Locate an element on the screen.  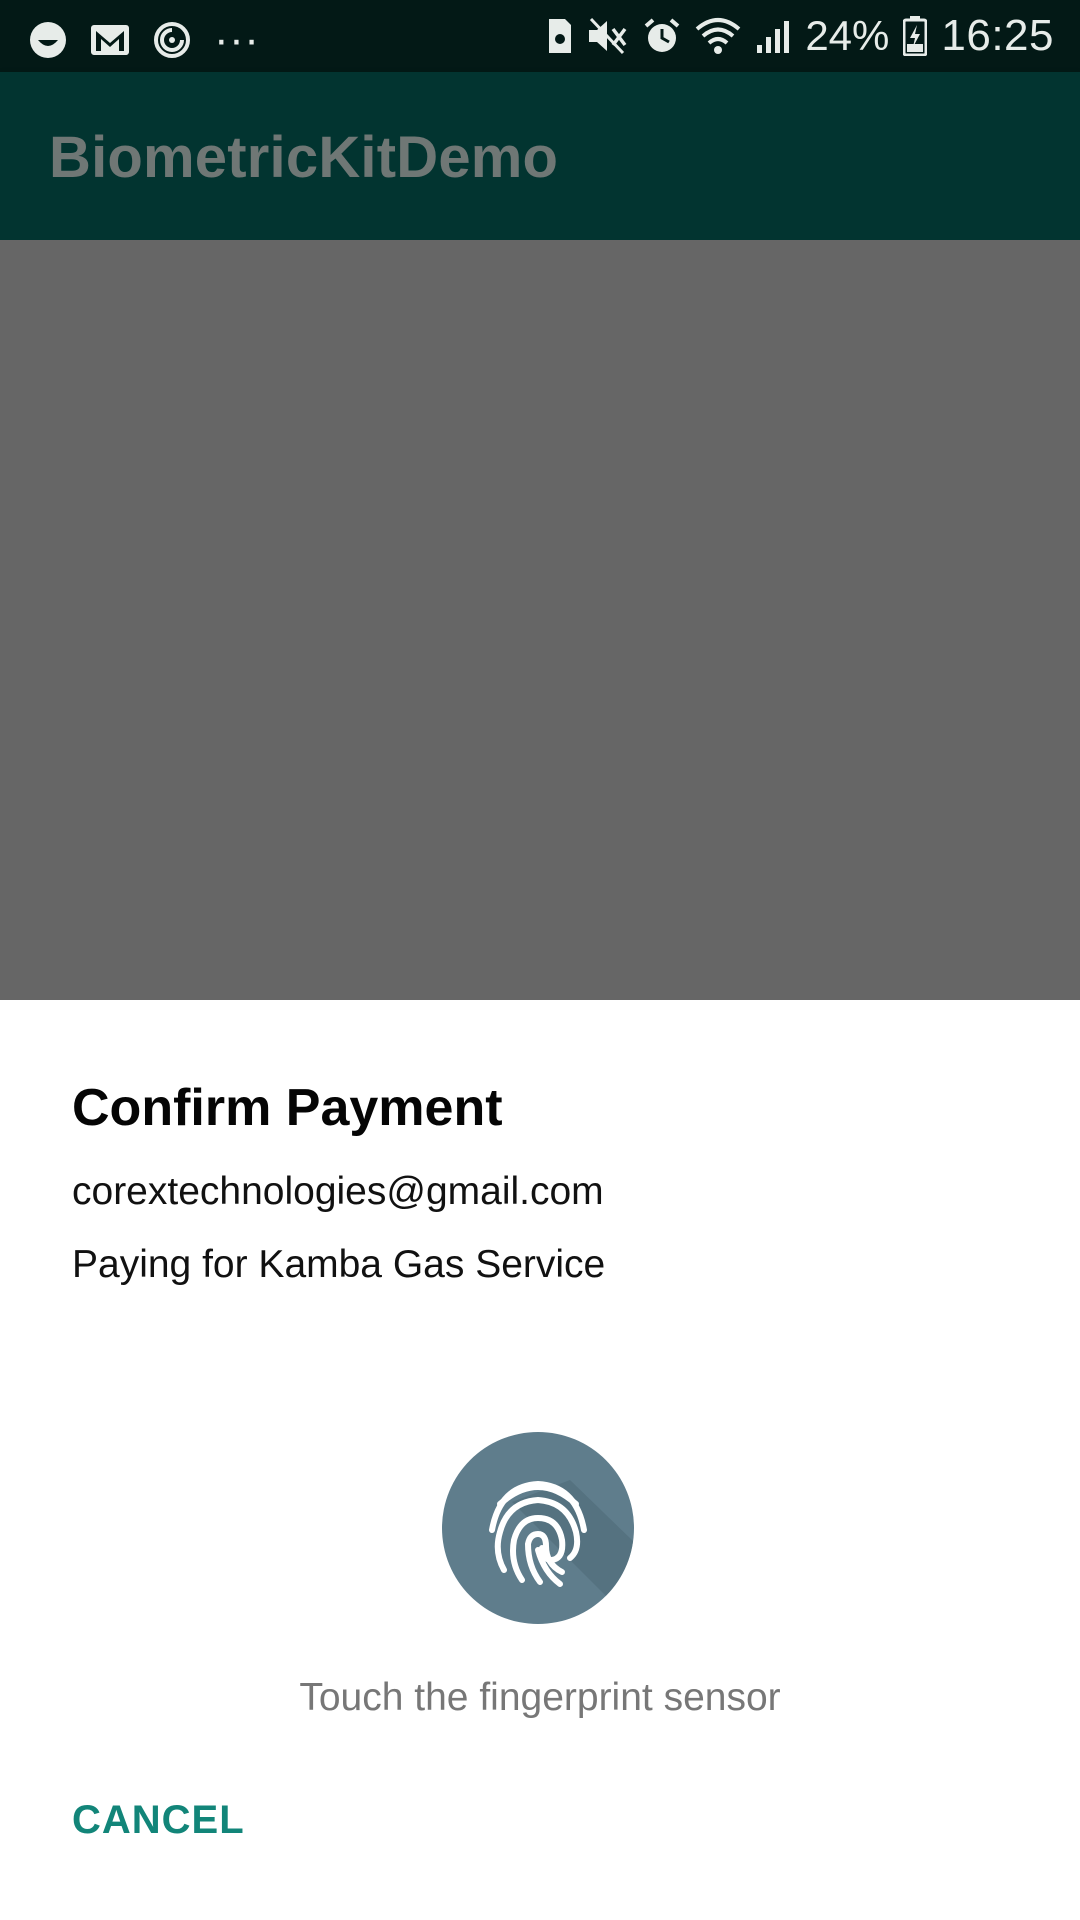
alarm-icon is located at coordinates (662, 36).